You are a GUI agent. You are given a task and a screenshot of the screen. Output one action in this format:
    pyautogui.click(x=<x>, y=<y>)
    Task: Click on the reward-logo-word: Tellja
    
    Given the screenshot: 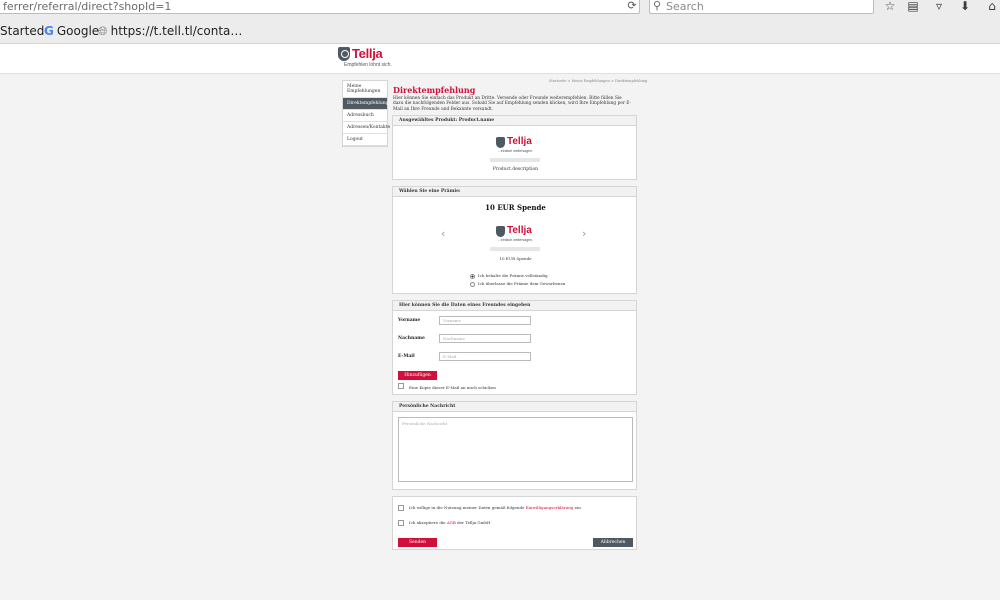 What is the action you would take?
    pyautogui.click(x=519, y=230)
    